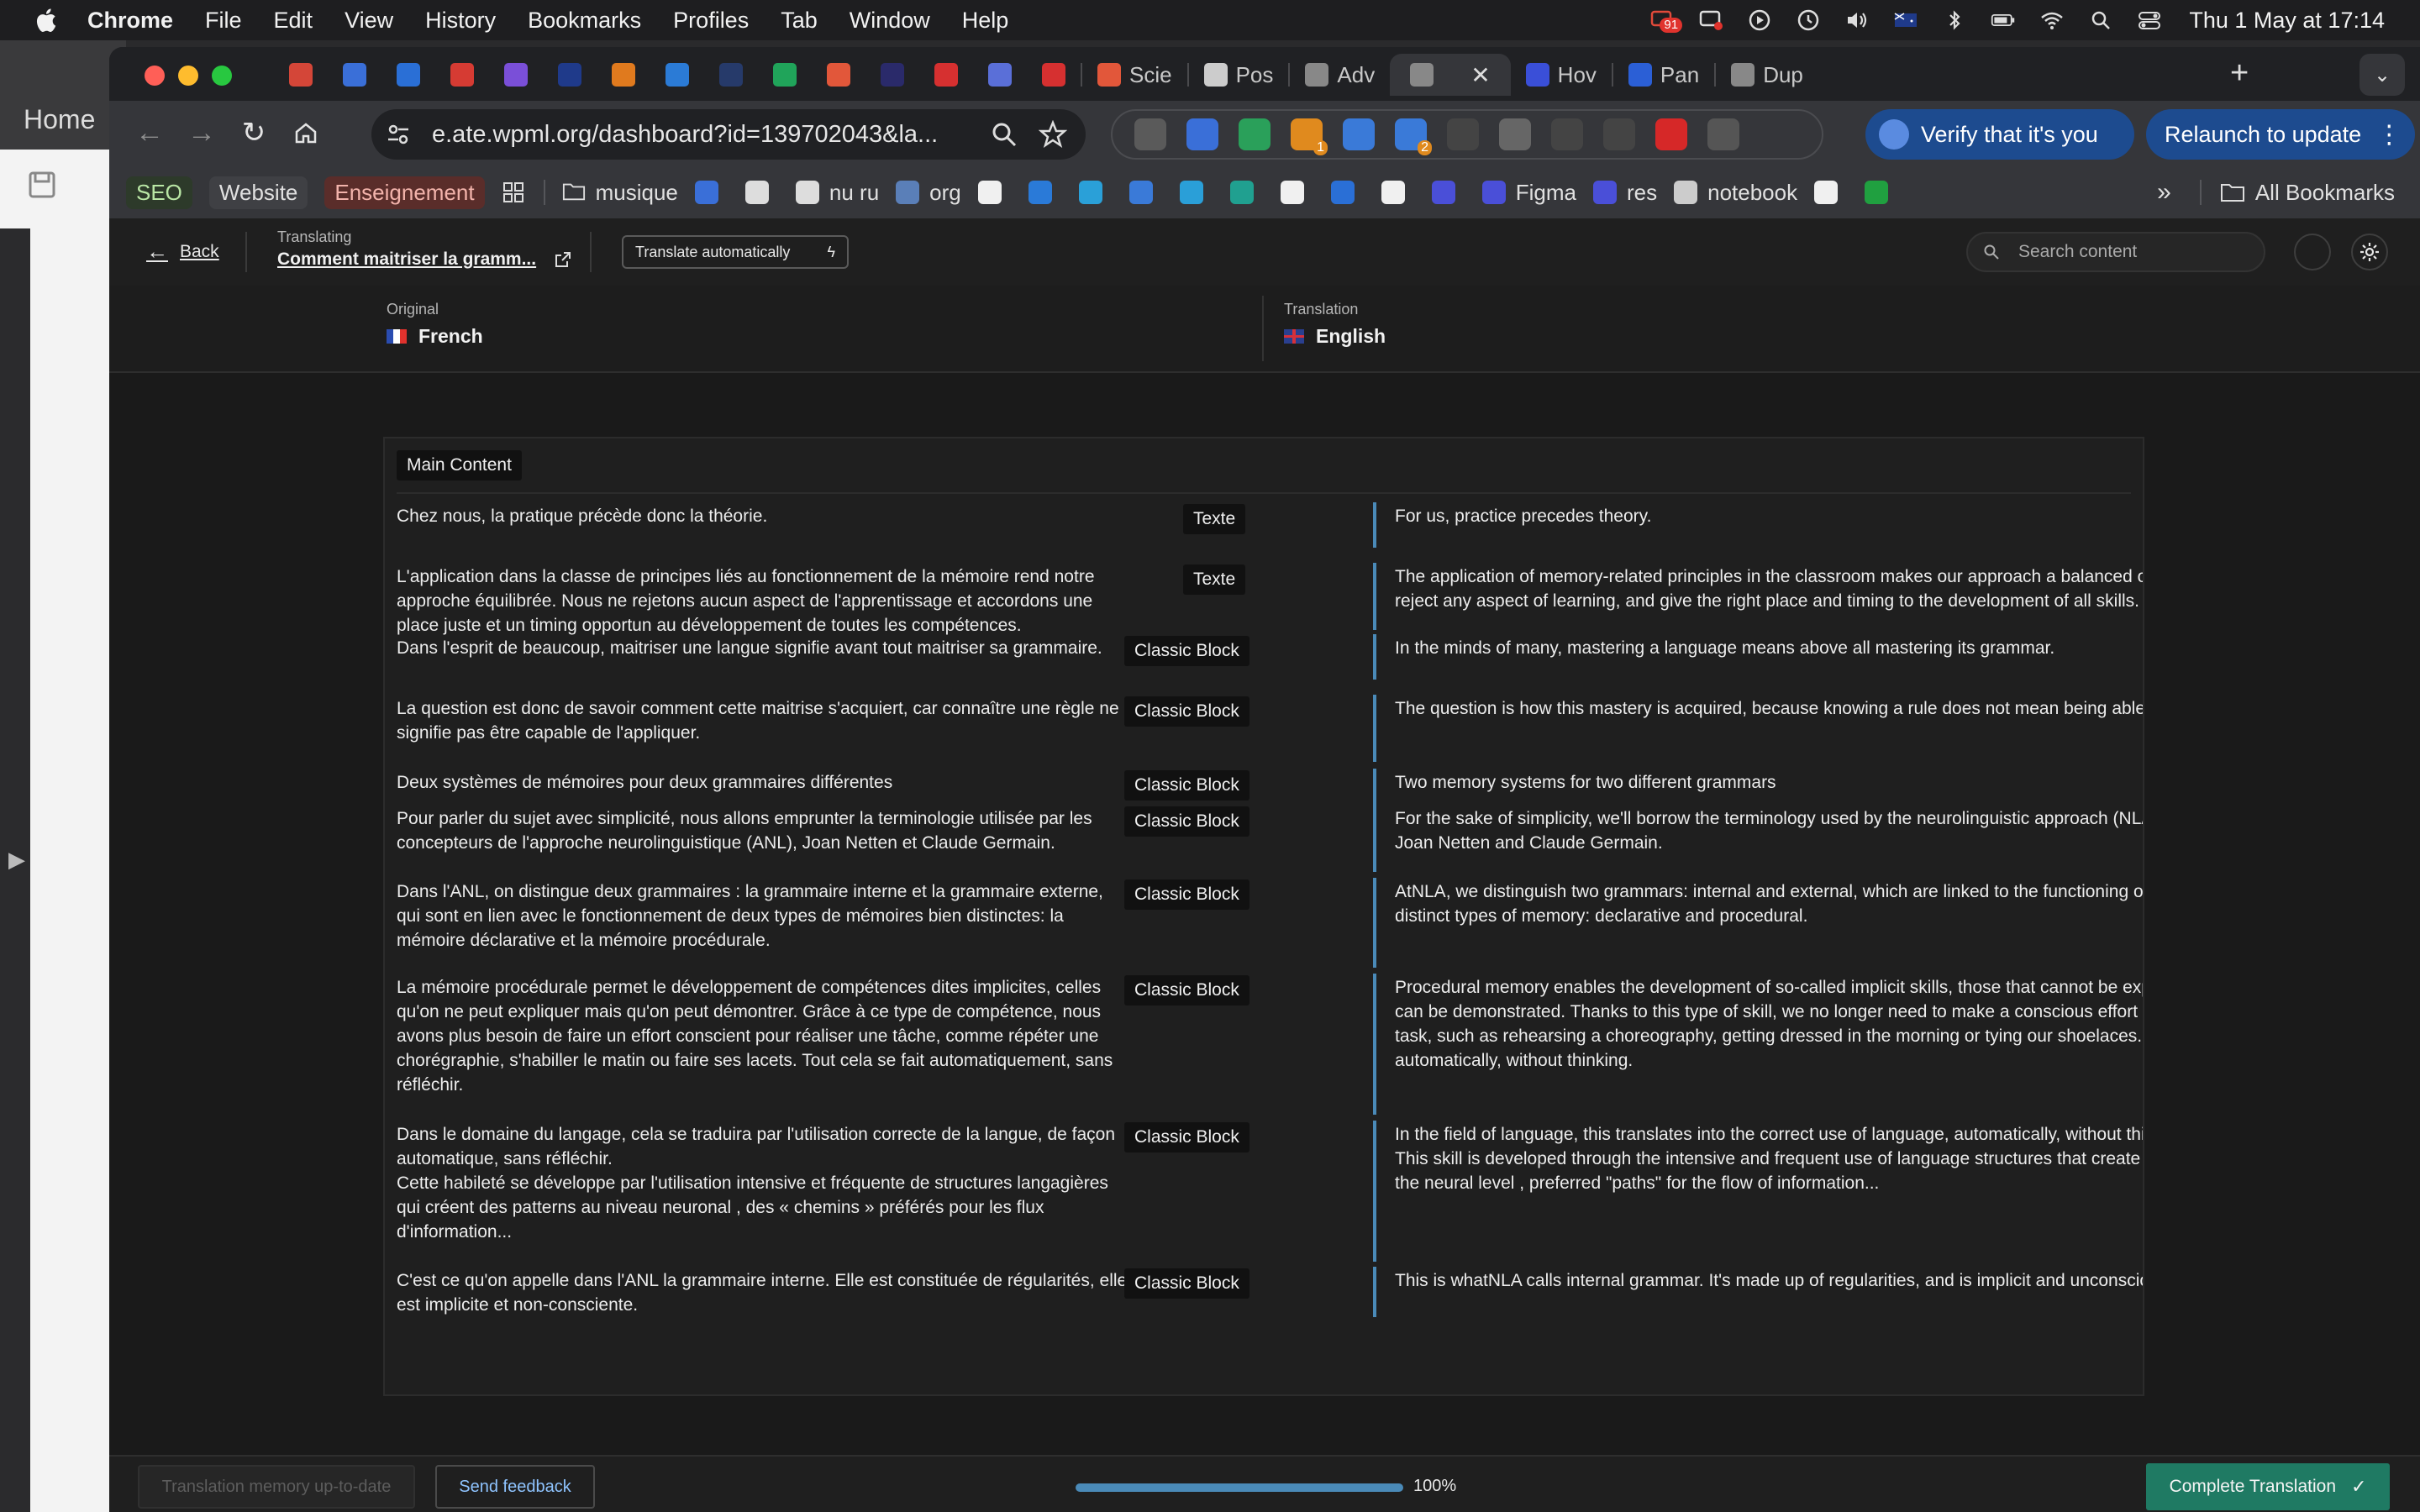  What do you see at coordinates (2100, 20) in the screenshot?
I see `spotlight-search-icon` at bounding box center [2100, 20].